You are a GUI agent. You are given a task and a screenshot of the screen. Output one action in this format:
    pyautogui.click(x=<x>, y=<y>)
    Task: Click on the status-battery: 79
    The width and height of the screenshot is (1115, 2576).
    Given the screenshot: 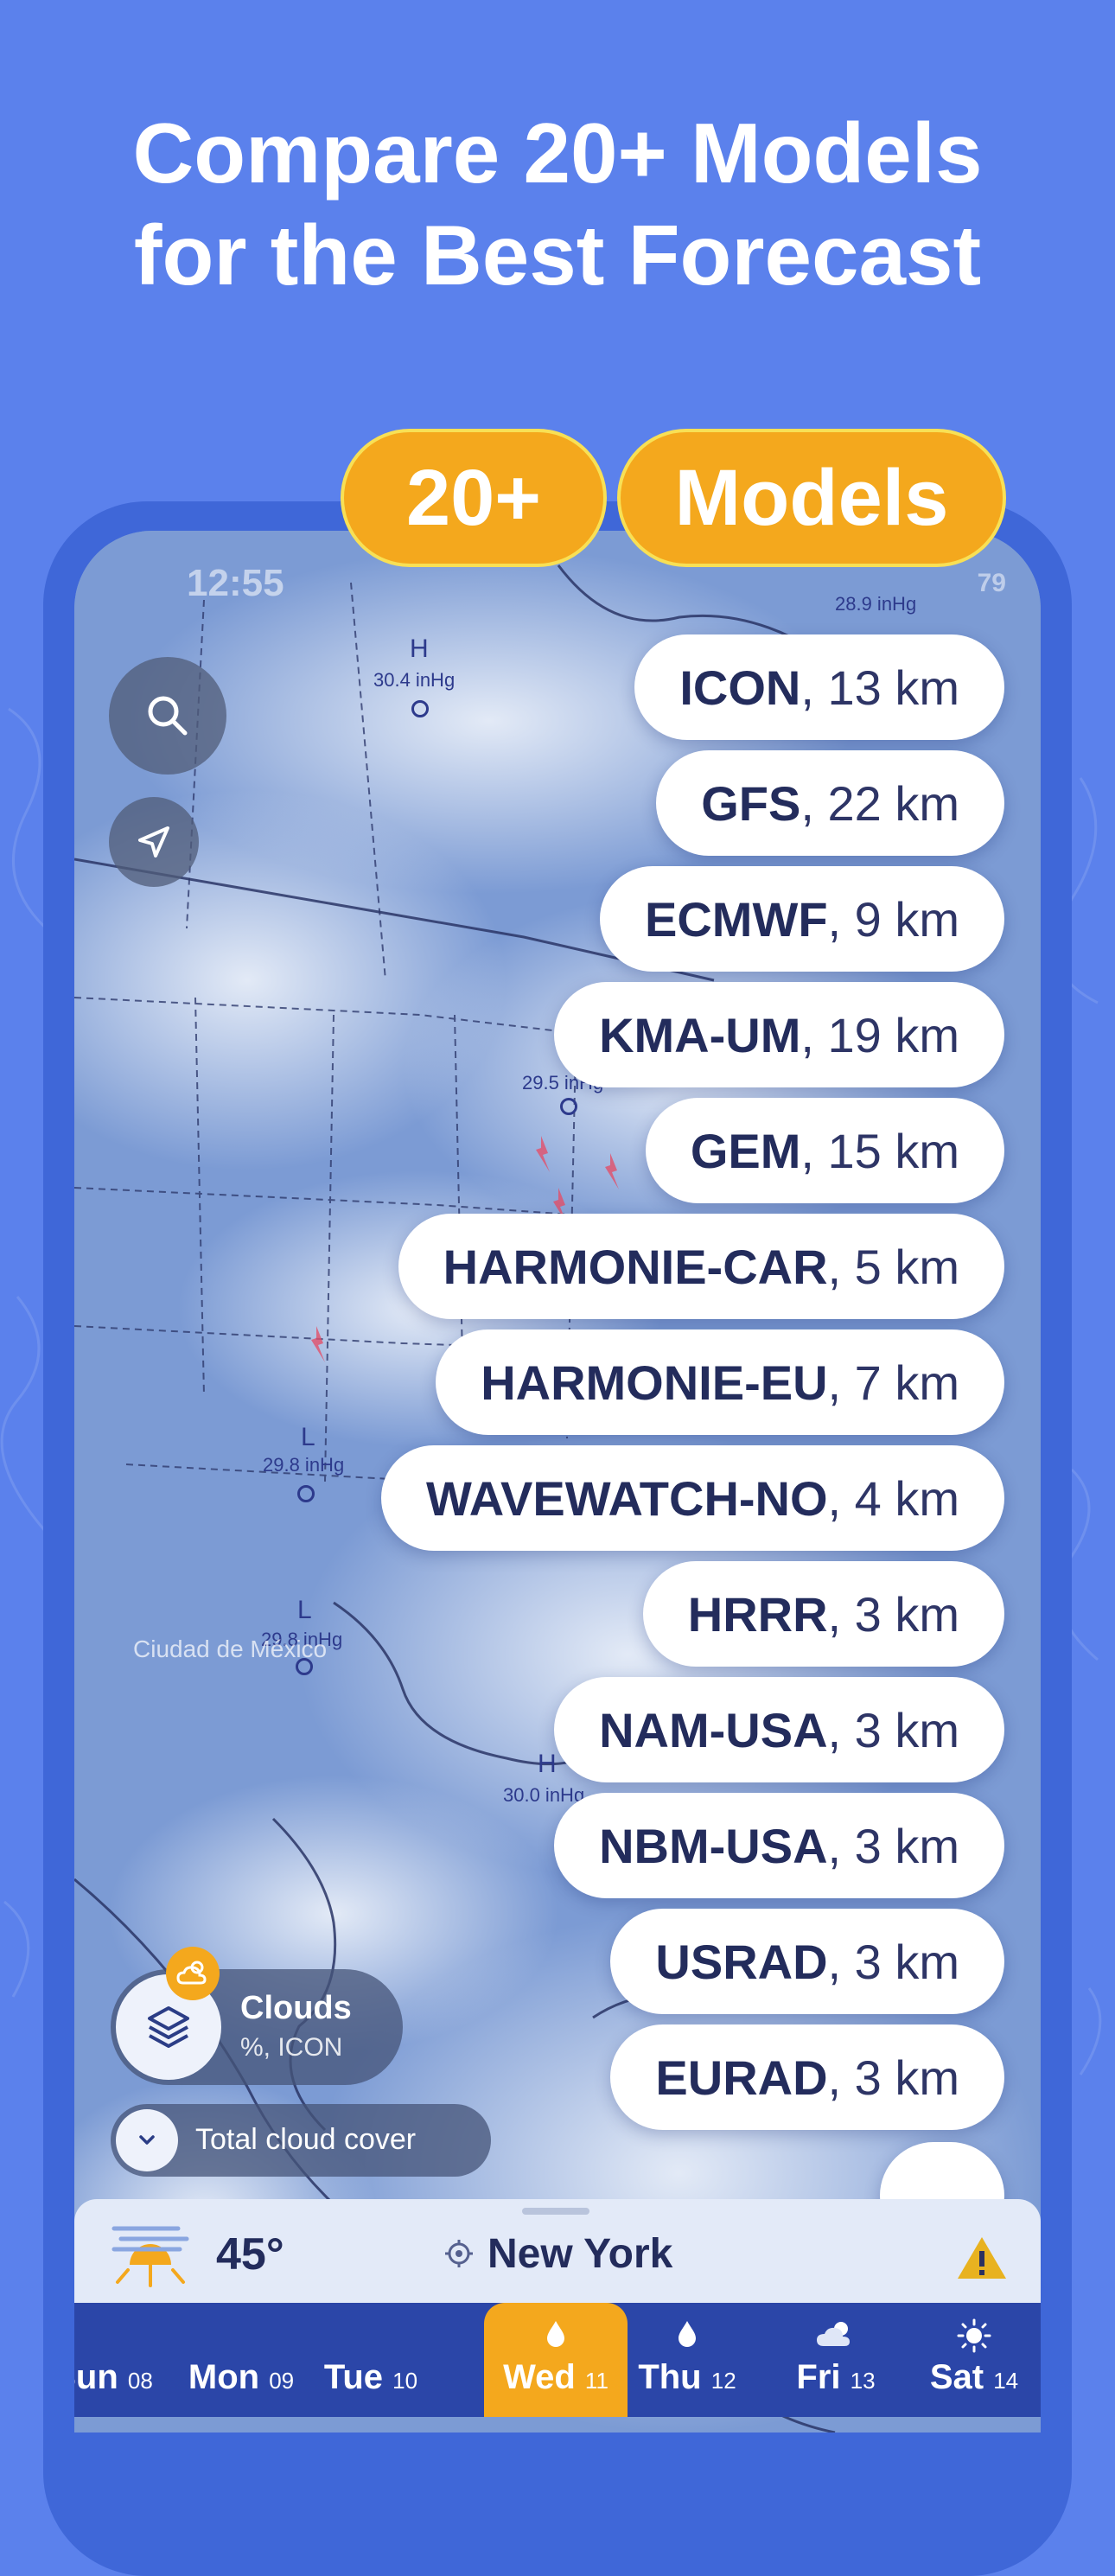 What is the action you would take?
    pyautogui.click(x=991, y=583)
    